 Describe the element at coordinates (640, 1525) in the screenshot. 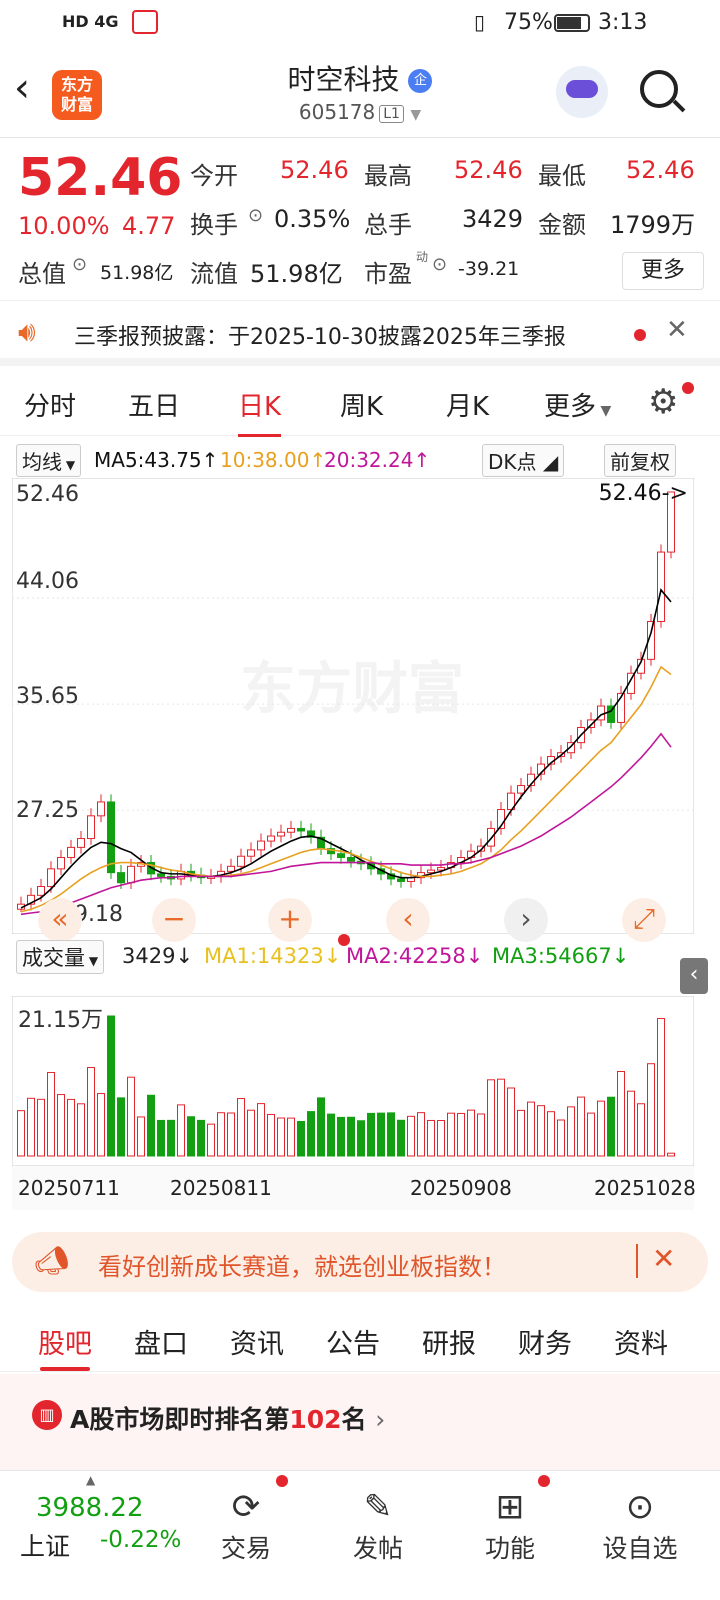

I see `nav-add-watchlist: ⊙ 设自选` at that location.